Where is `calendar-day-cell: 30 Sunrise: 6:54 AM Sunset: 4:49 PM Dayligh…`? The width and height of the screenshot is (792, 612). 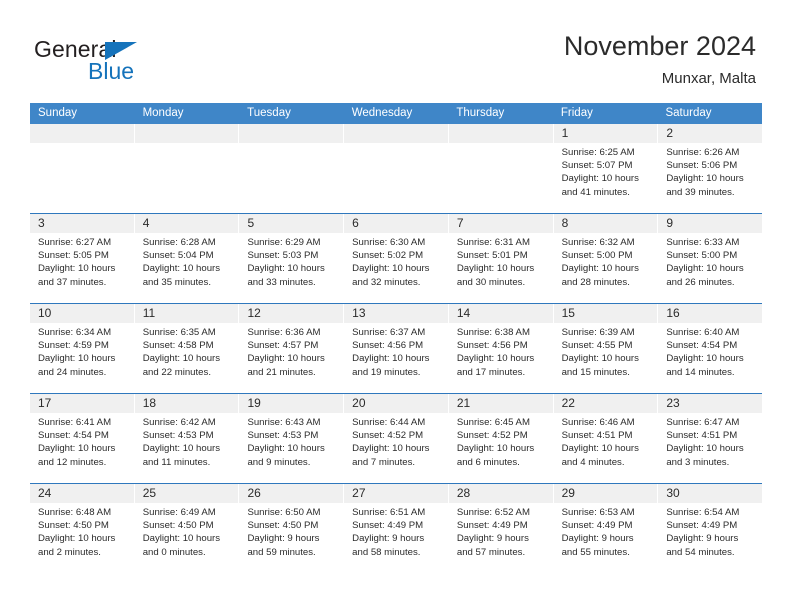 calendar-day-cell: 30 Sunrise: 6:54 AM Sunset: 4:49 PM Dayligh… is located at coordinates (710, 528).